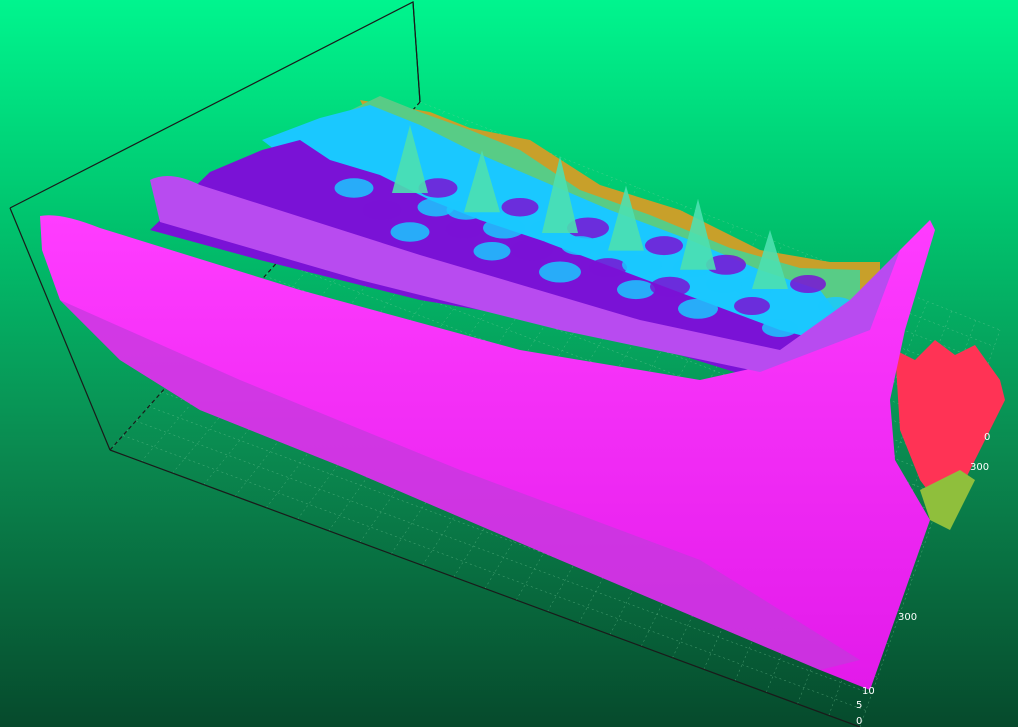  What do you see at coordinates (859, 721) in the screenshot?
I see `tick-corner-0: 0` at bounding box center [859, 721].